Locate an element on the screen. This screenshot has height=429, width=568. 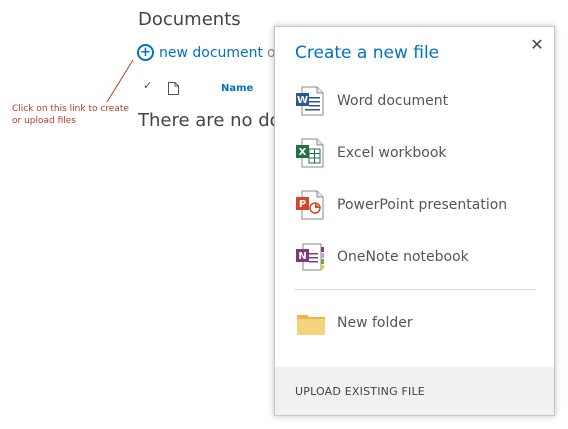
menu-item-powerpoint-presentation: P PowerPoint presentation is located at coordinates (401, 205).